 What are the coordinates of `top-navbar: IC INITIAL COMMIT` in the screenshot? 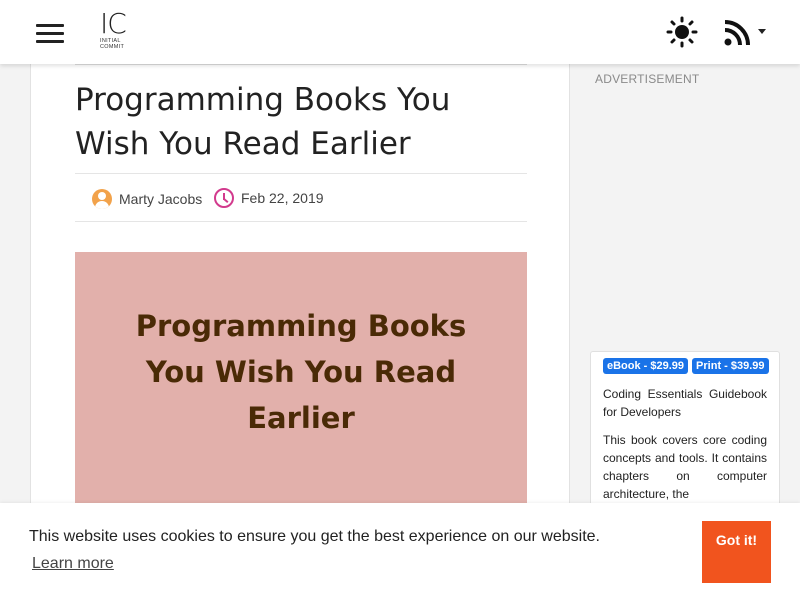 It's located at (400, 32).